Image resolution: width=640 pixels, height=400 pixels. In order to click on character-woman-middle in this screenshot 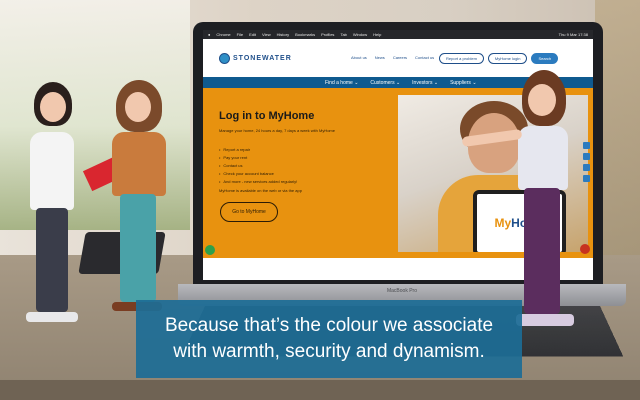, I will do `click(140, 200)`.